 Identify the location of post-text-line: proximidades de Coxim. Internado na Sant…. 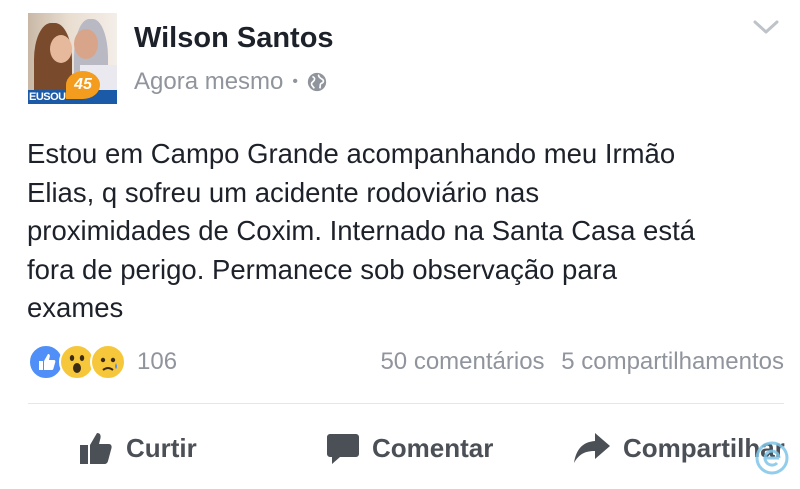
(361, 230).